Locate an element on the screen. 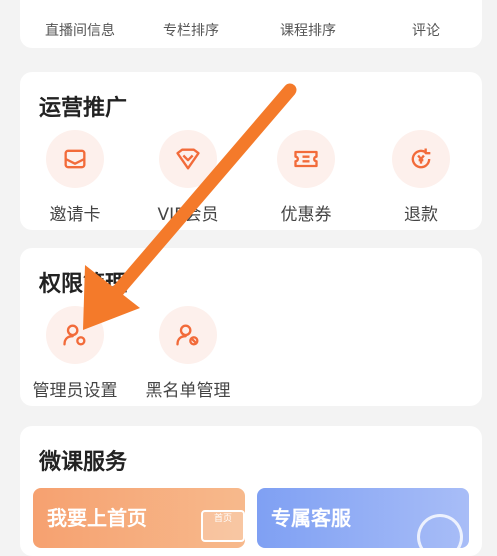  admin-settings-label: 管理员设置 is located at coordinates (75, 391).